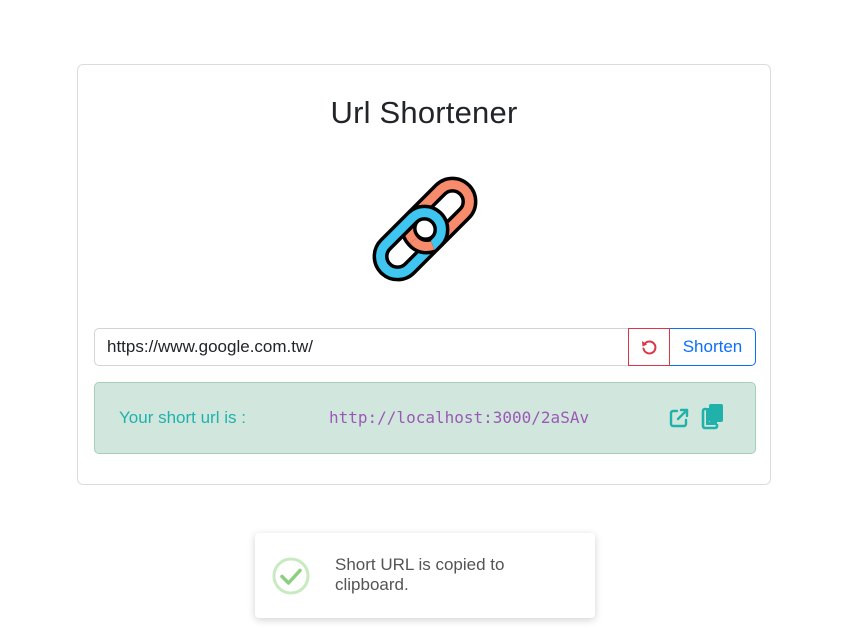 The image size is (849, 628). I want to click on copy-button, so click(713, 416).